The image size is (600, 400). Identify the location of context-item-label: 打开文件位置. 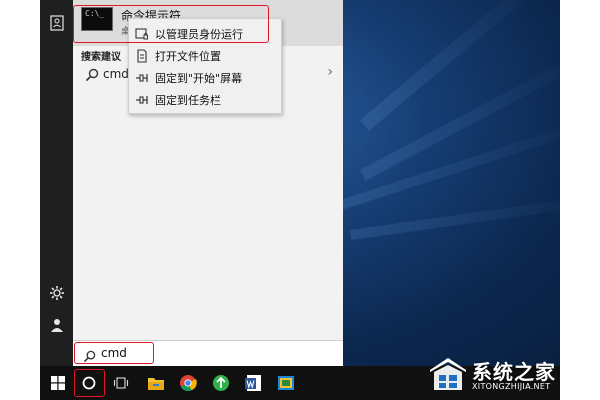
(188, 56).